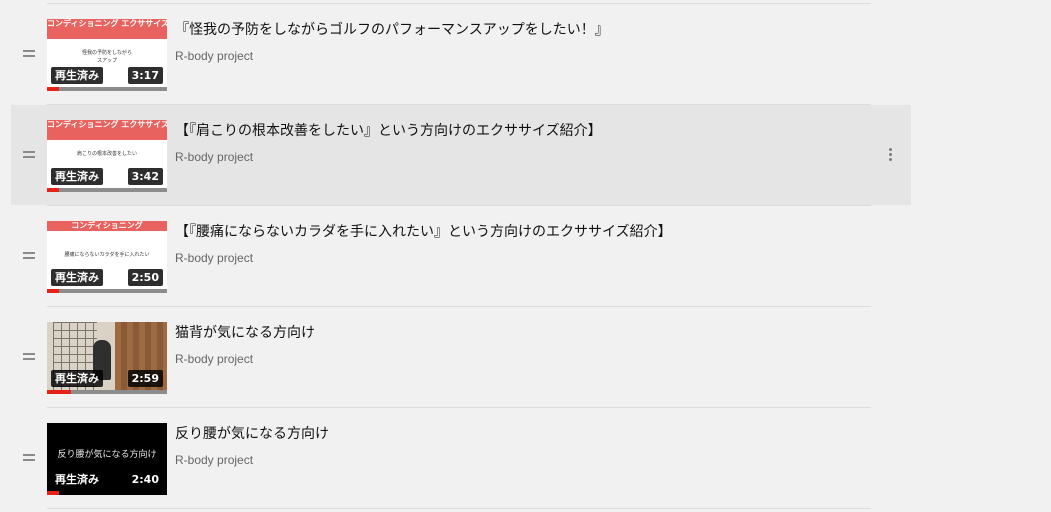 The image size is (1051, 512). What do you see at coordinates (890, 156) in the screenshot?
I see `more-vert-icon` at bounding box center [890, 156].